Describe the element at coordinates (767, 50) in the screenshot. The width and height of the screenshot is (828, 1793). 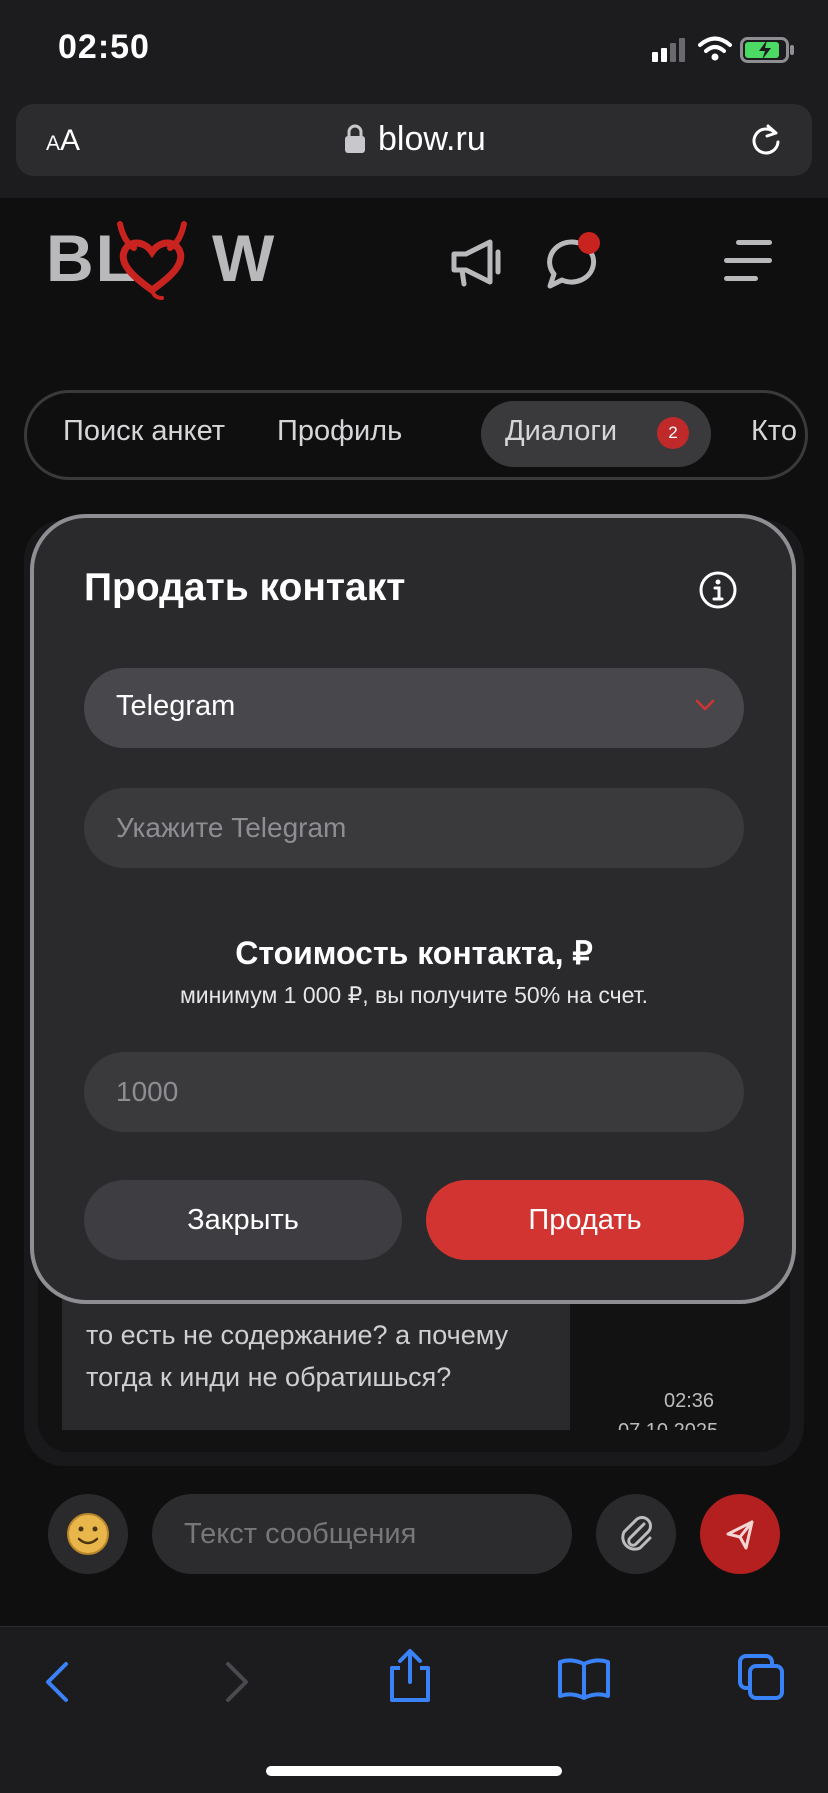
I see `battery-icon` at that location.